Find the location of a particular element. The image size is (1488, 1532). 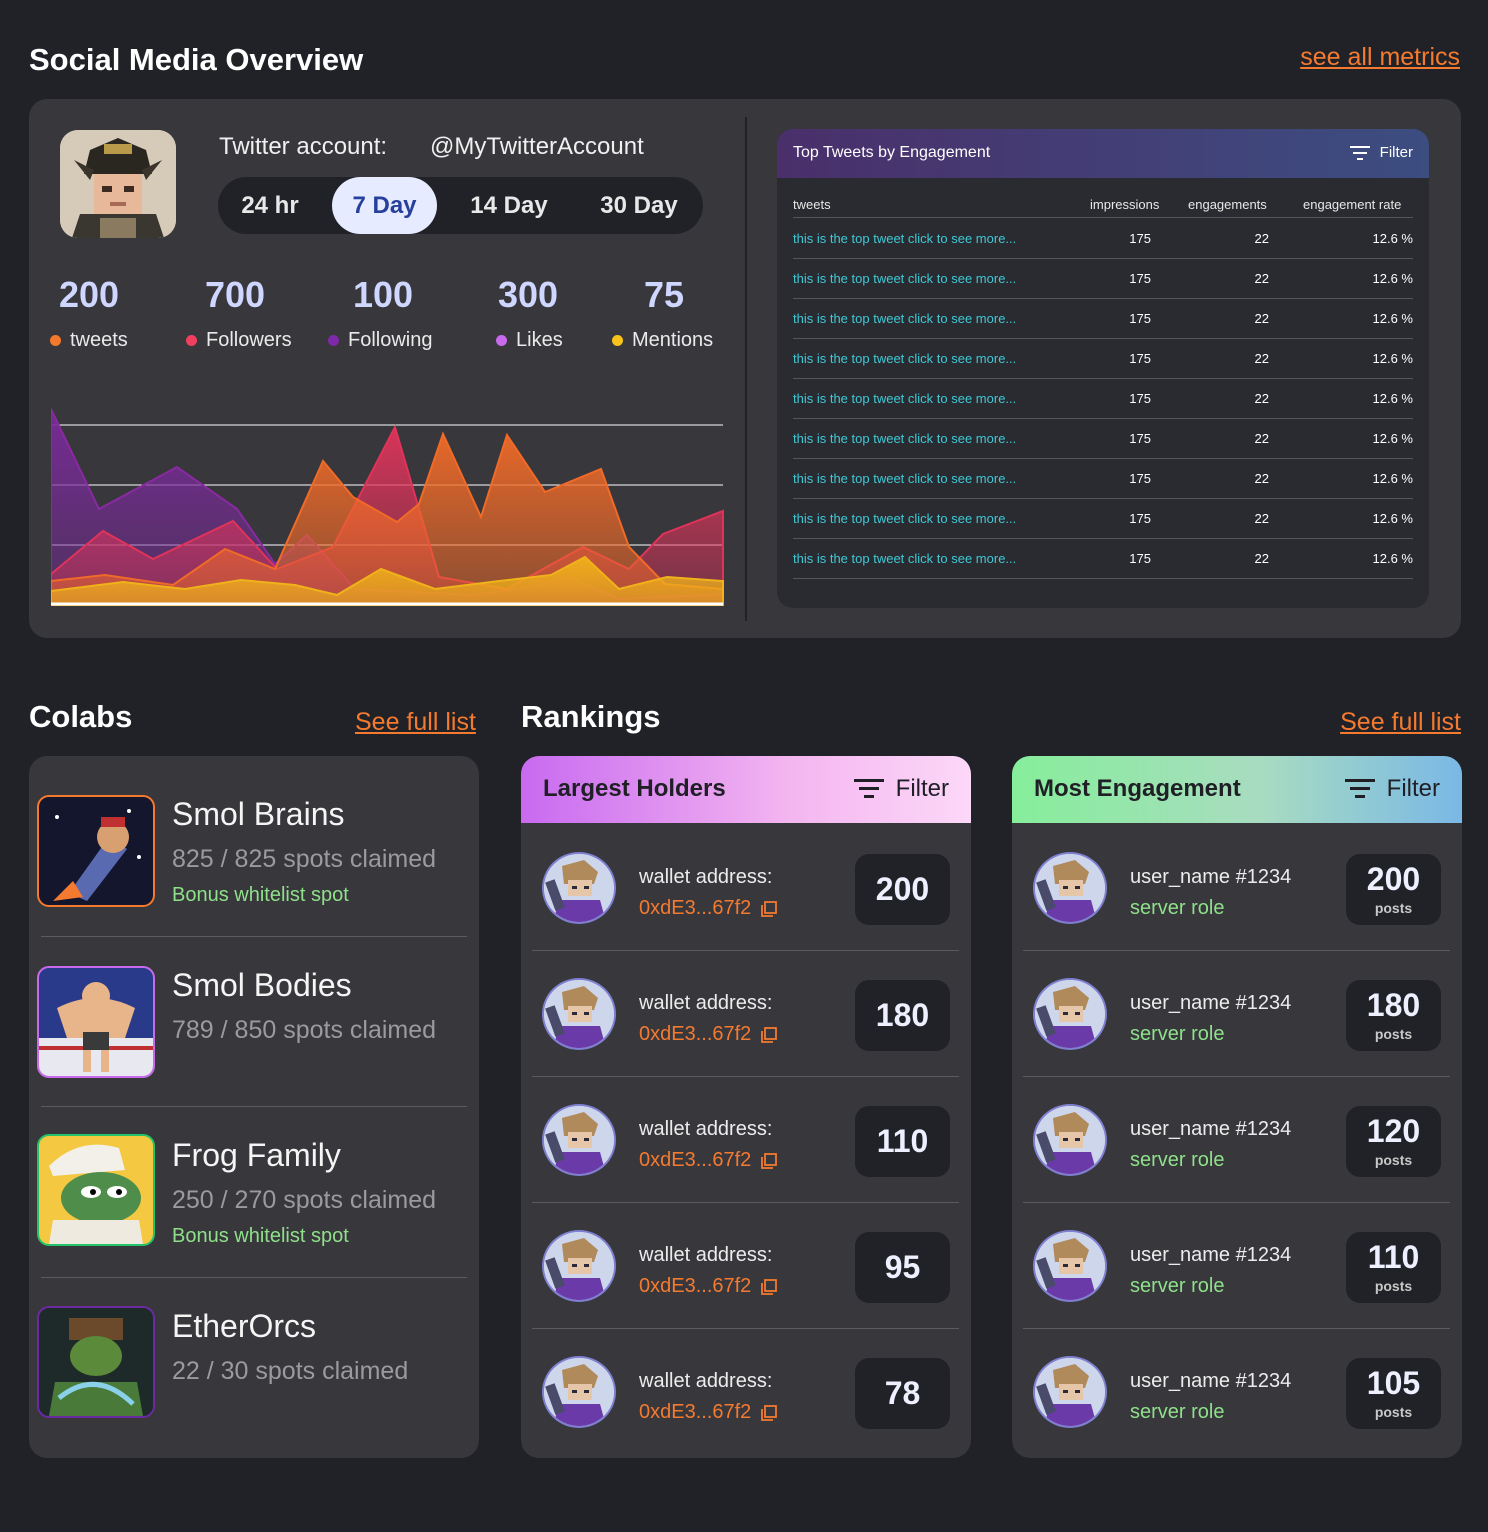

most-engagement-title: Most Engagement is located at coordinates (1137, 788).